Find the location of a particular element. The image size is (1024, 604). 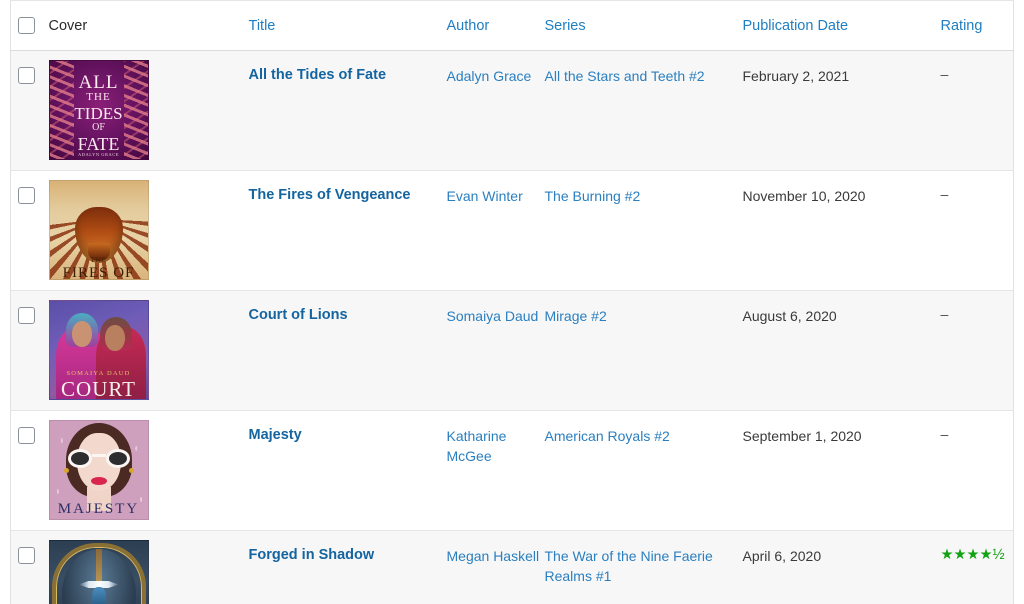

row-cover-cell: THE FIRES OF is located at coordinates (148, 230).